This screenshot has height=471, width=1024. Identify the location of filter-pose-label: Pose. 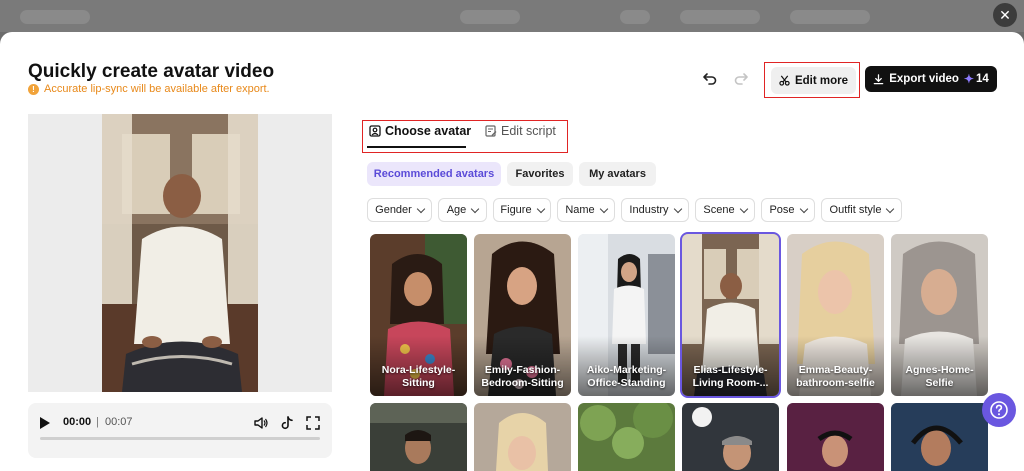
(782, 210).